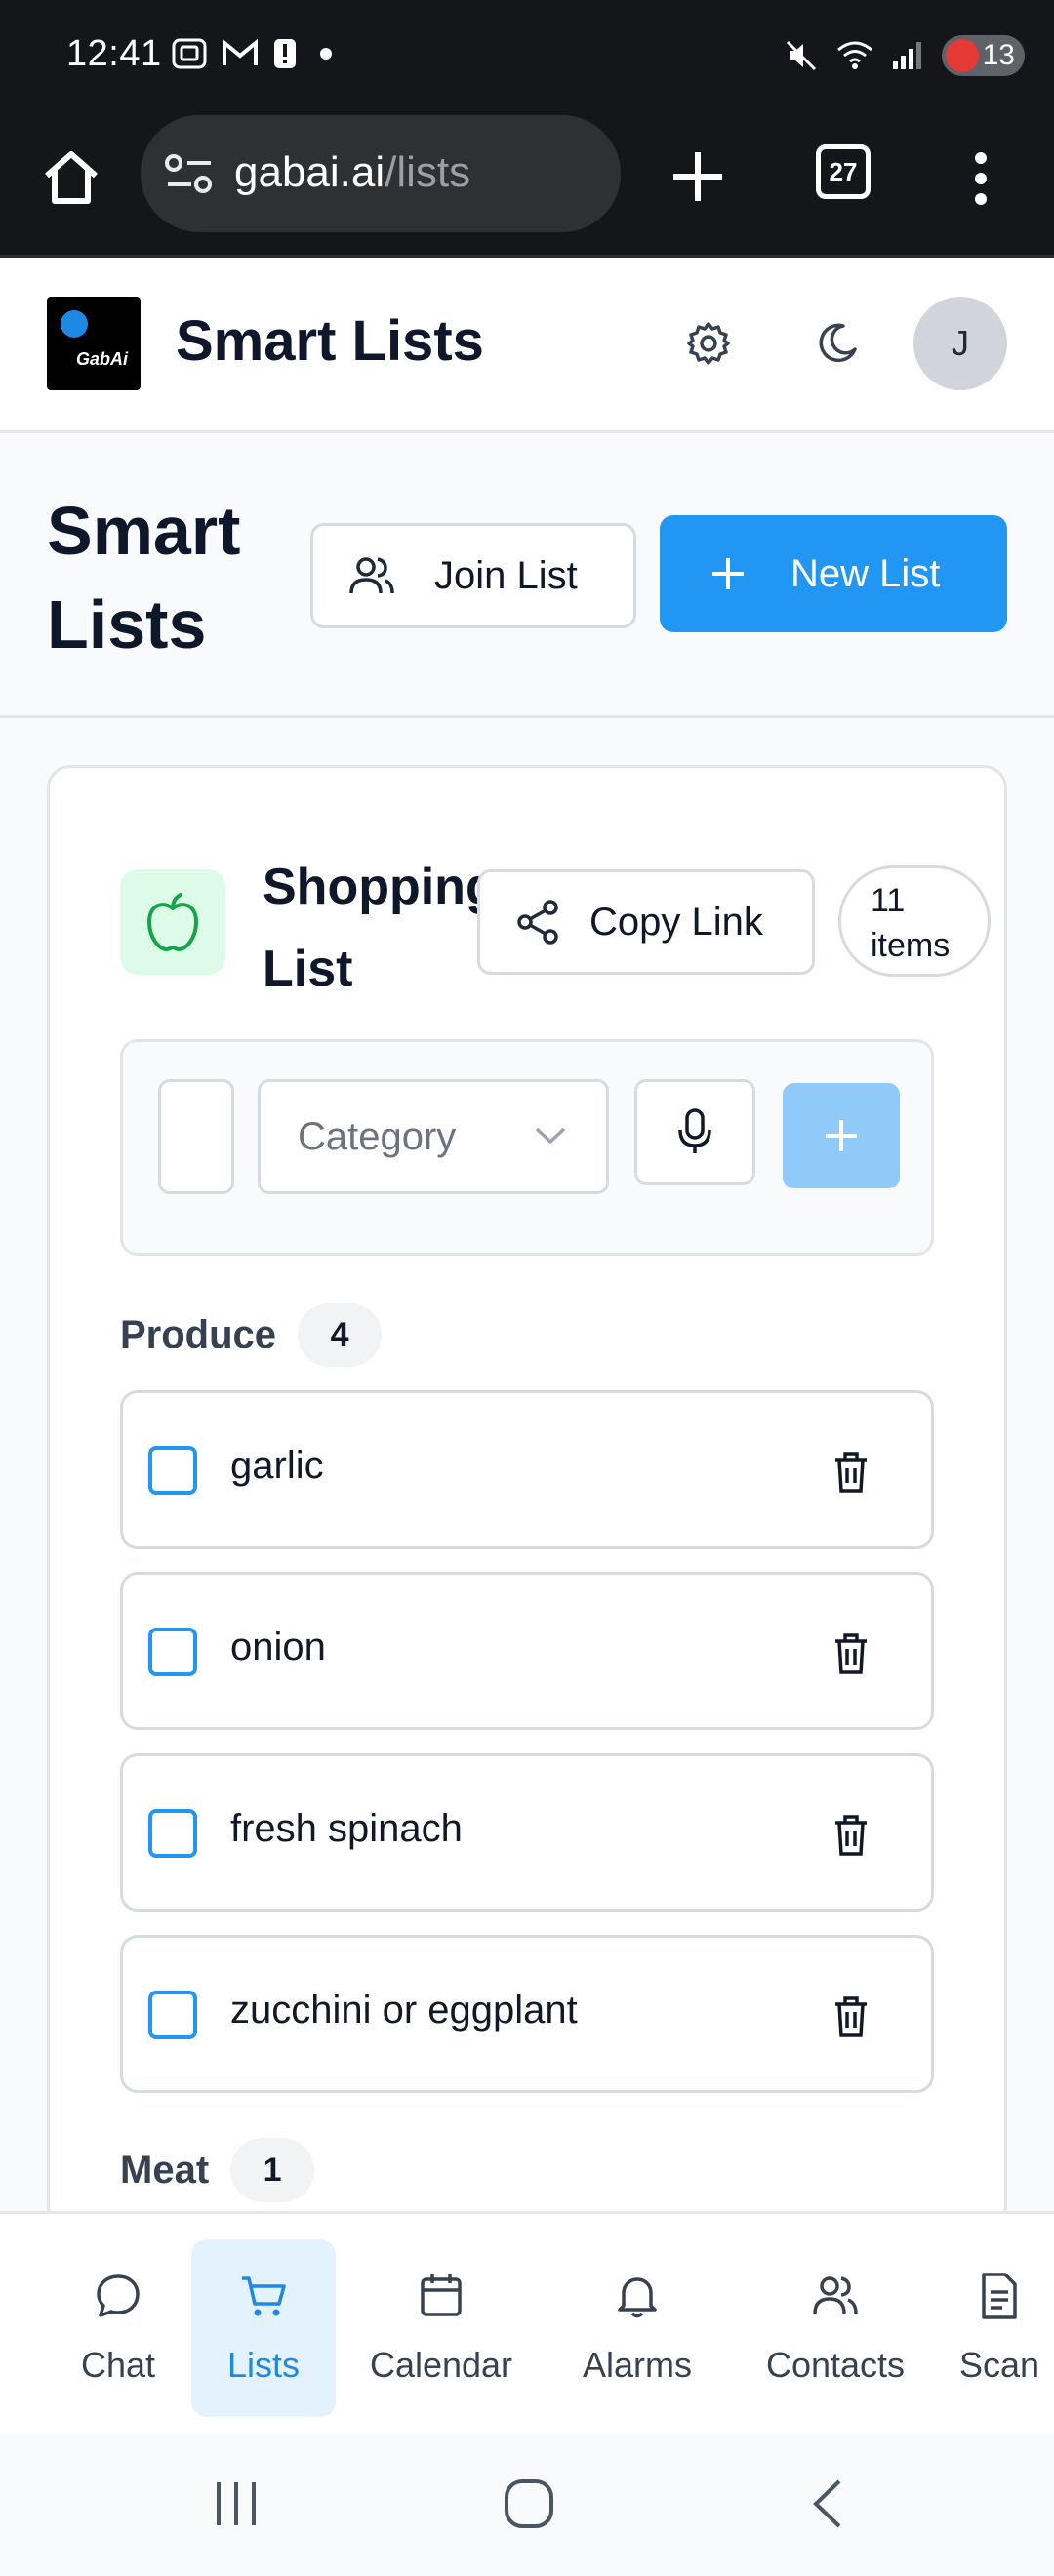  Describe the element at coordinates (441, 2296) in the screenshot. I see `calendar-icon` at that location.